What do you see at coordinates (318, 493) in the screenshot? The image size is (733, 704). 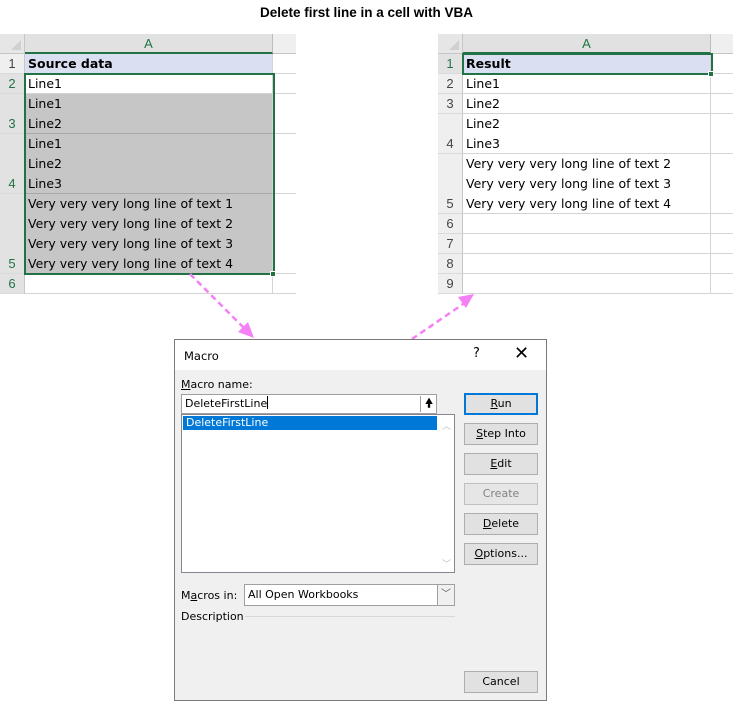 I see `macro-list: DeleteFirstLine ︿ ﹀` at bounding box center [318, 493].